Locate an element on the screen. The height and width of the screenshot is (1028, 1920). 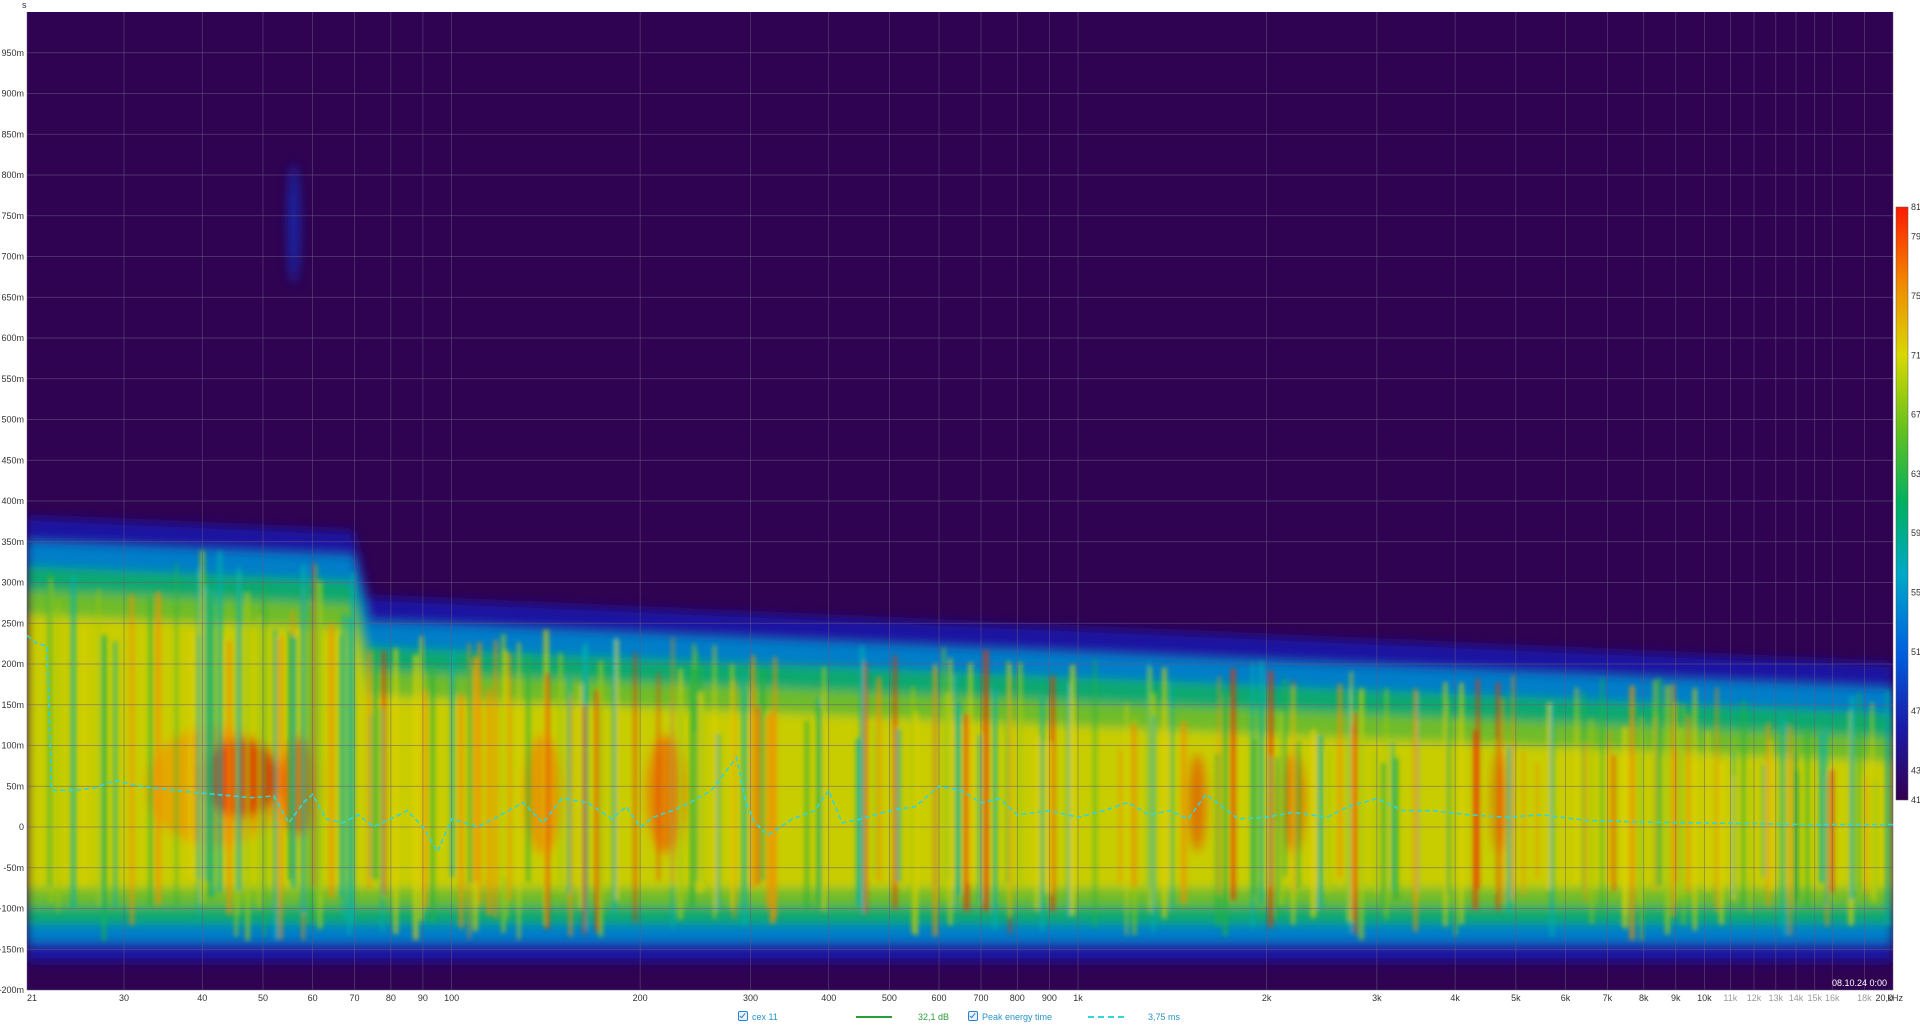
colorbar-tick-label: 81 is located at coordinates (1915, 207).